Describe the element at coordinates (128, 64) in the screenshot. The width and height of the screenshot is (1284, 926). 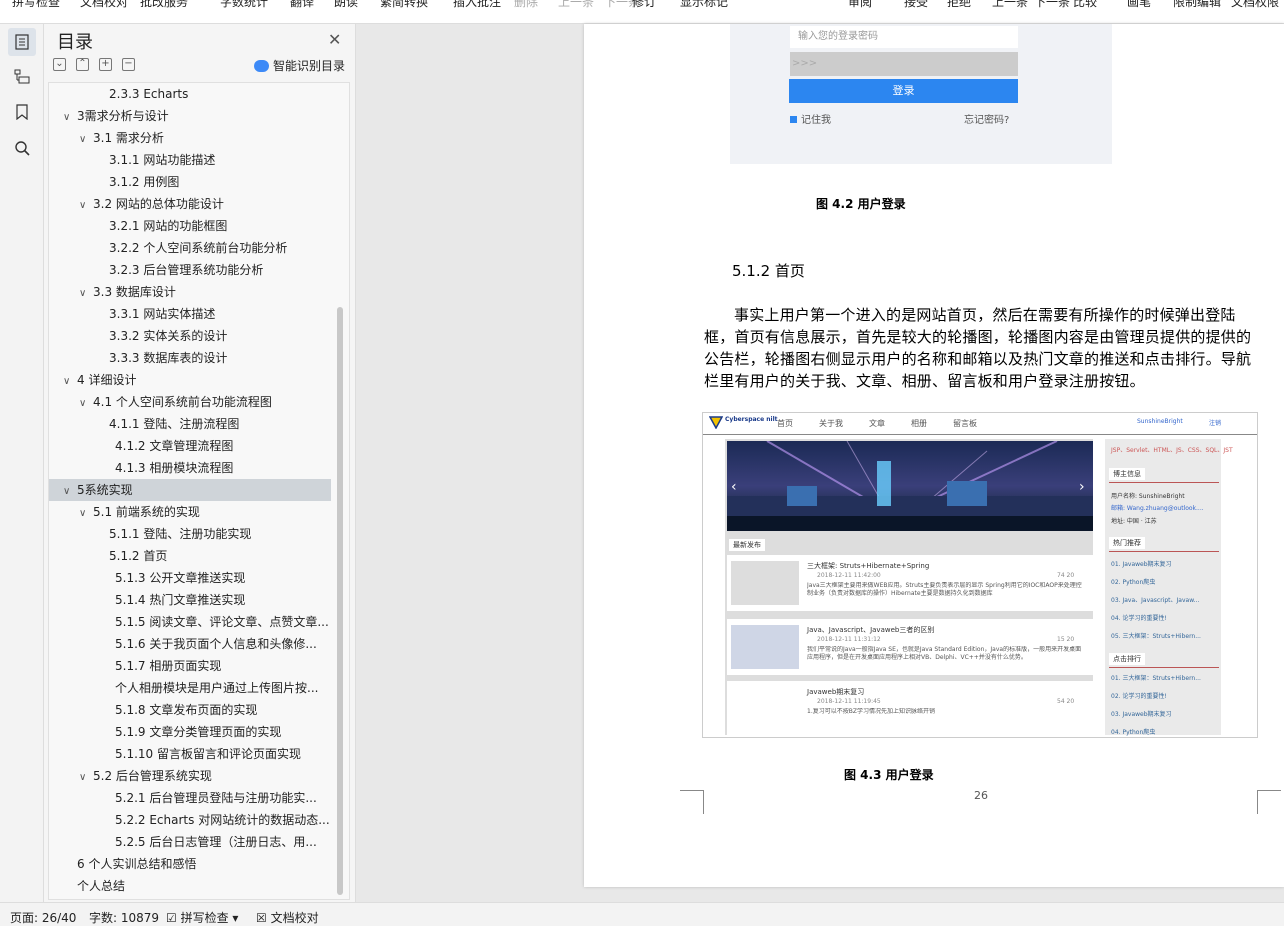
I see `remove-item-icon: −` at that location.